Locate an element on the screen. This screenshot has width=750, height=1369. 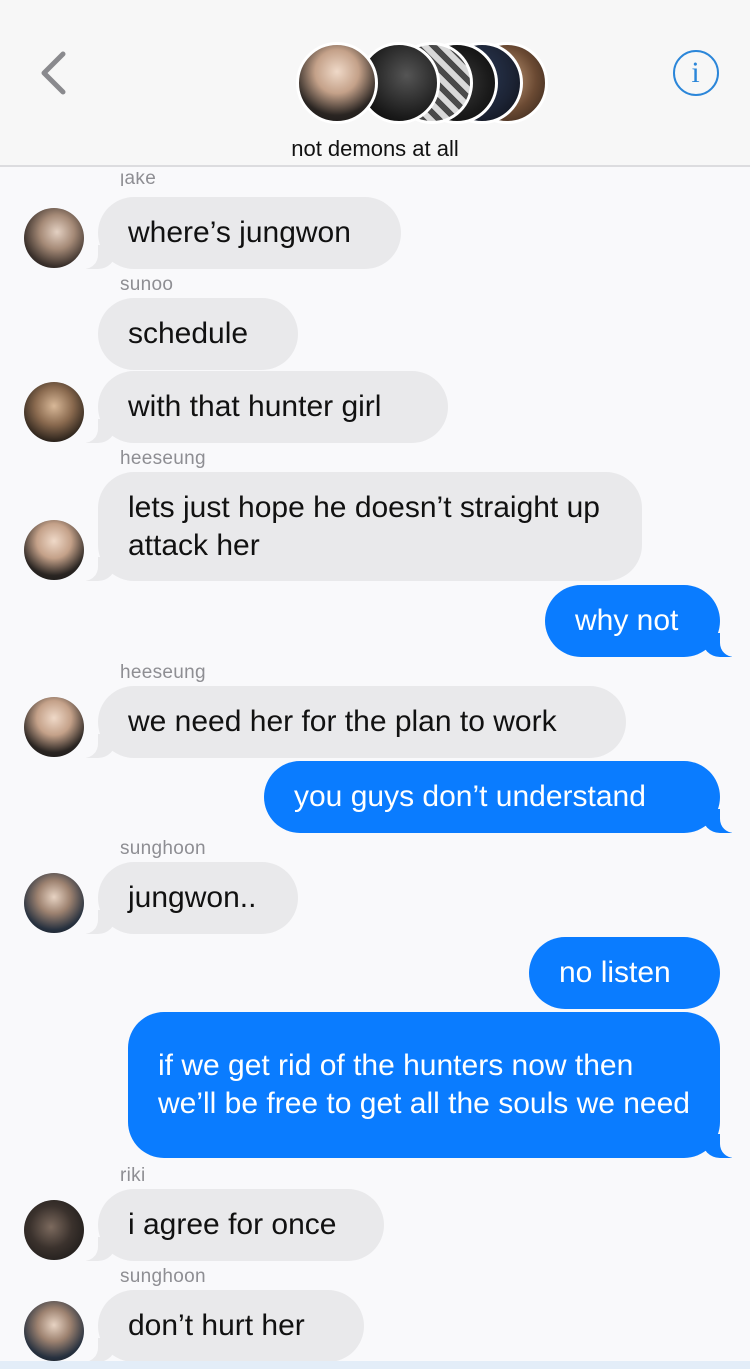
message-bubble-outgoing: why not is located at coordinates (645, 621).